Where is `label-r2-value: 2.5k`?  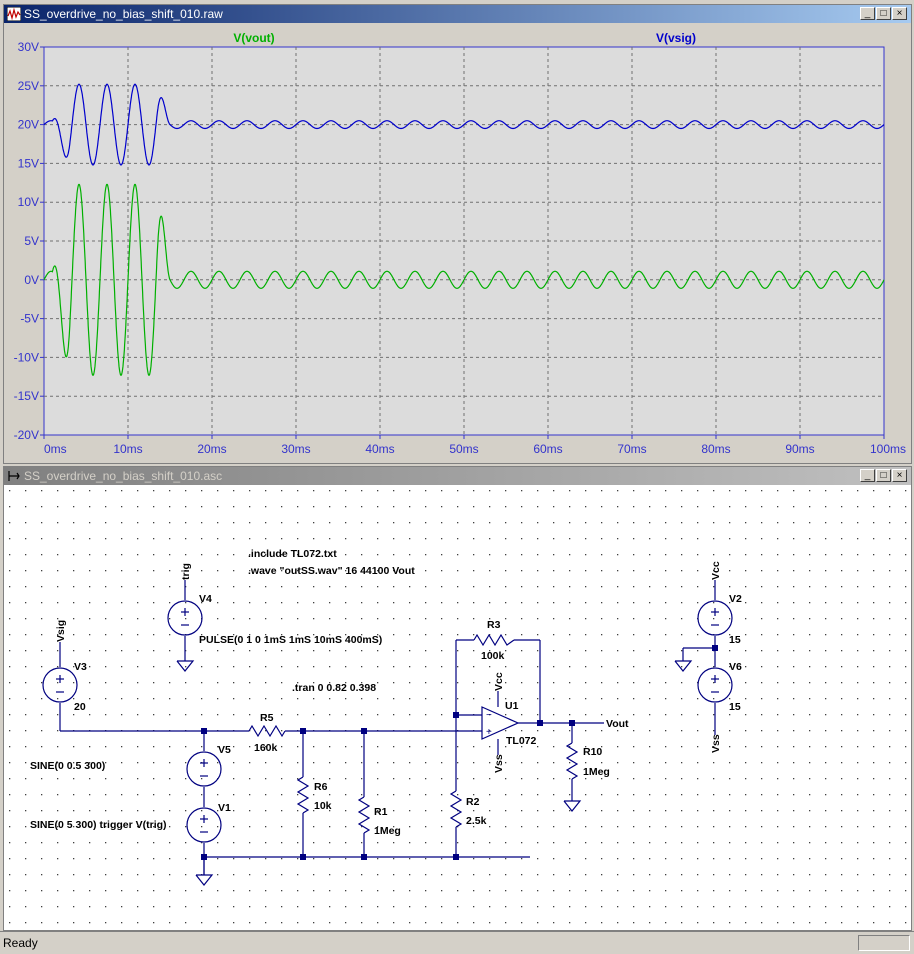
label-r2-value: 2.5k is located at coordinates (476, 821).